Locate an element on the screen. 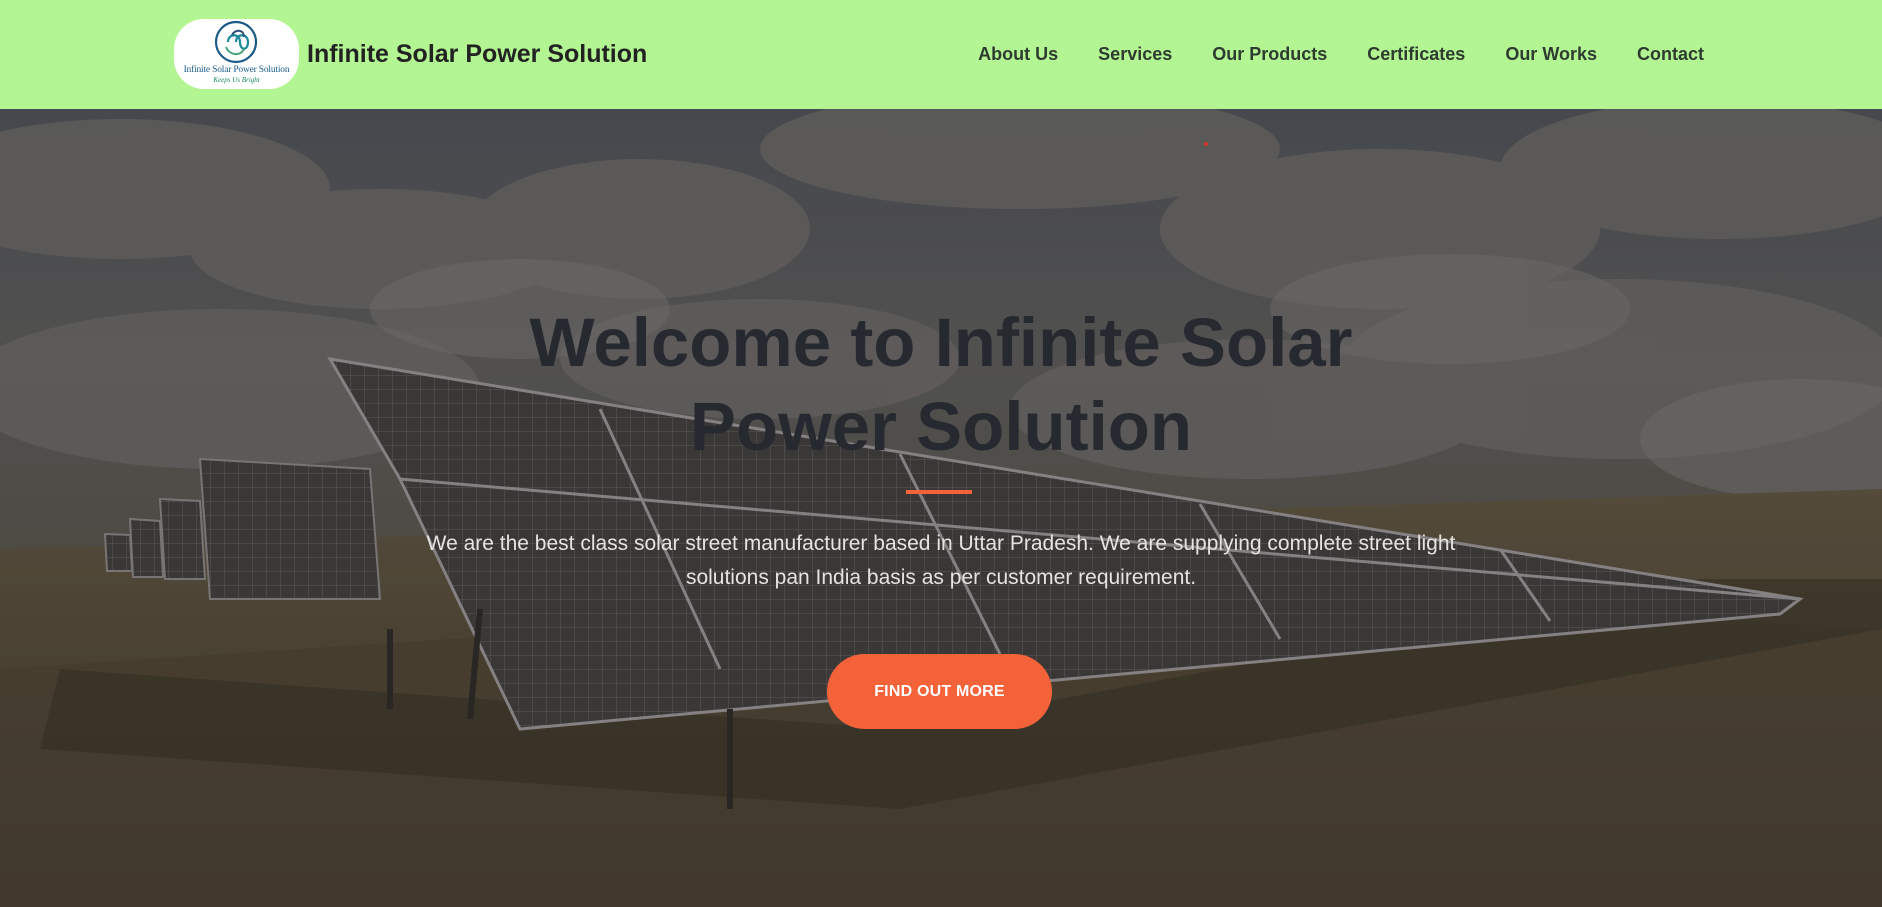 This screenshot has height=907, width=1882. nav-link-certificates: Certificates is located at coordinates (1416, 54).